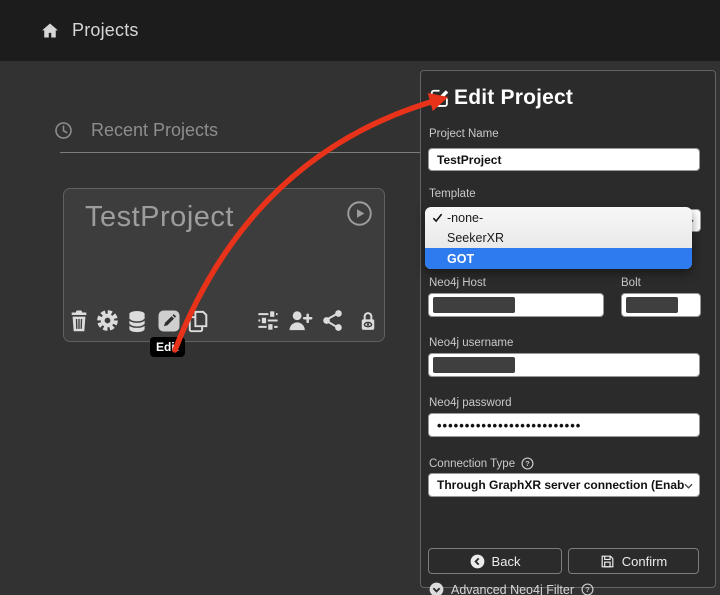  What do you see at coordinates (167, 347) in the screenshot?
I see `edit-tooltip: Edit` at bounding box center [167, 347].